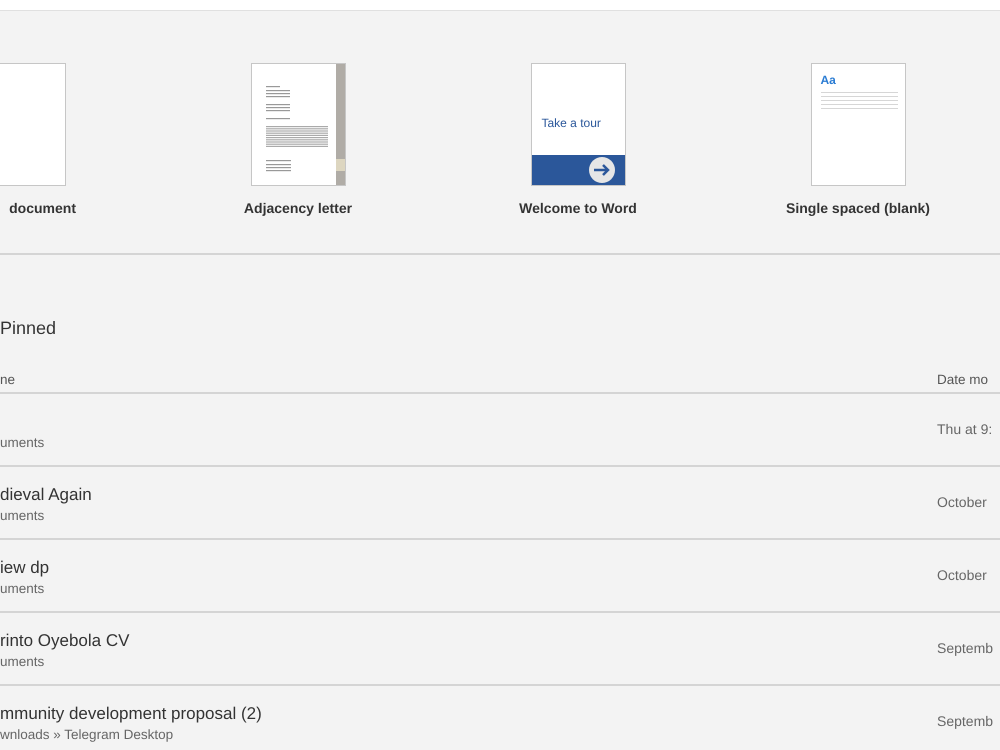 The height and width of the screenshot is (750, 1000). What do you see at coordinates (8, 381) in the screenshot?
I see `column-header: ne` at bounding box center [8, 381].